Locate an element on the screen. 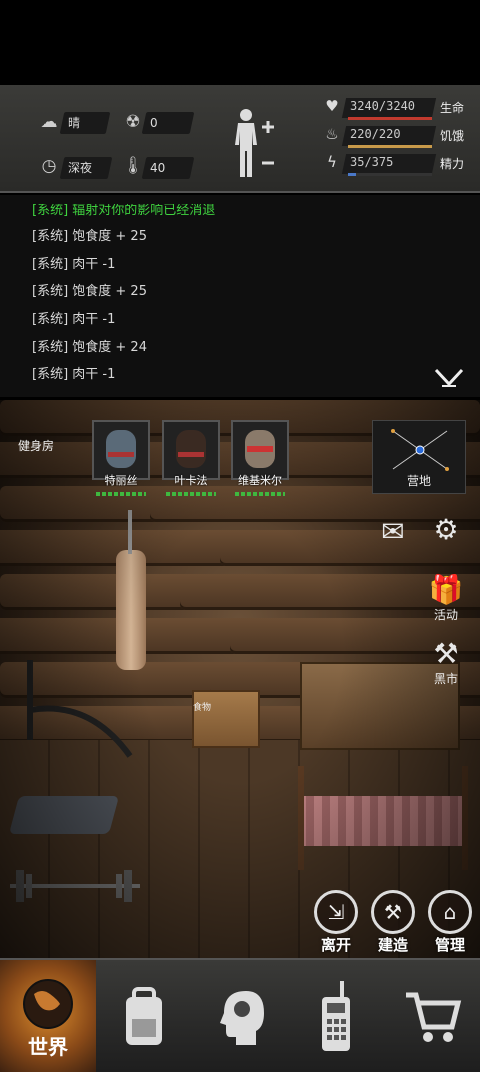  health-label: 生命 is located at coordinates (452, 108).